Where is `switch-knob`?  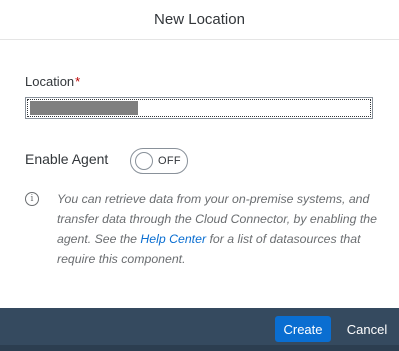
switch-knob is located at coordinates (144, 161).